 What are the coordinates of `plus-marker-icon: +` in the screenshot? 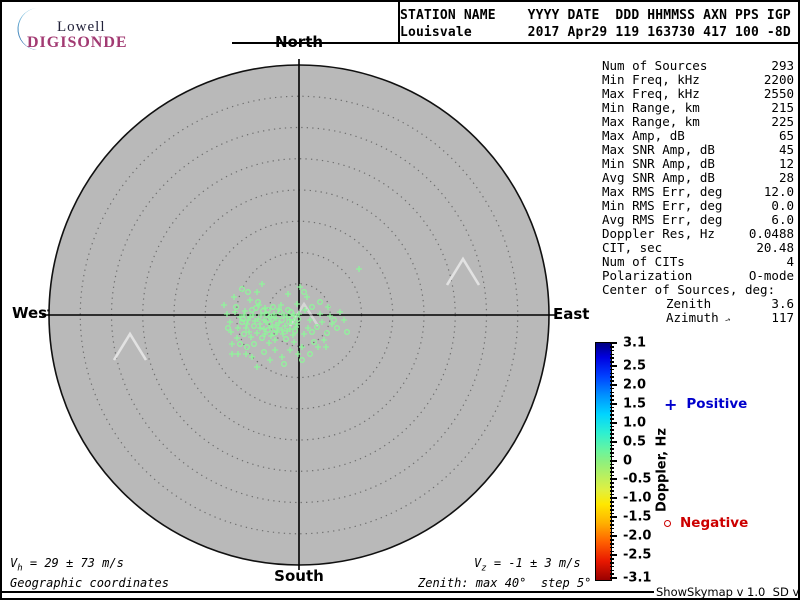 It's located at (671, 404).